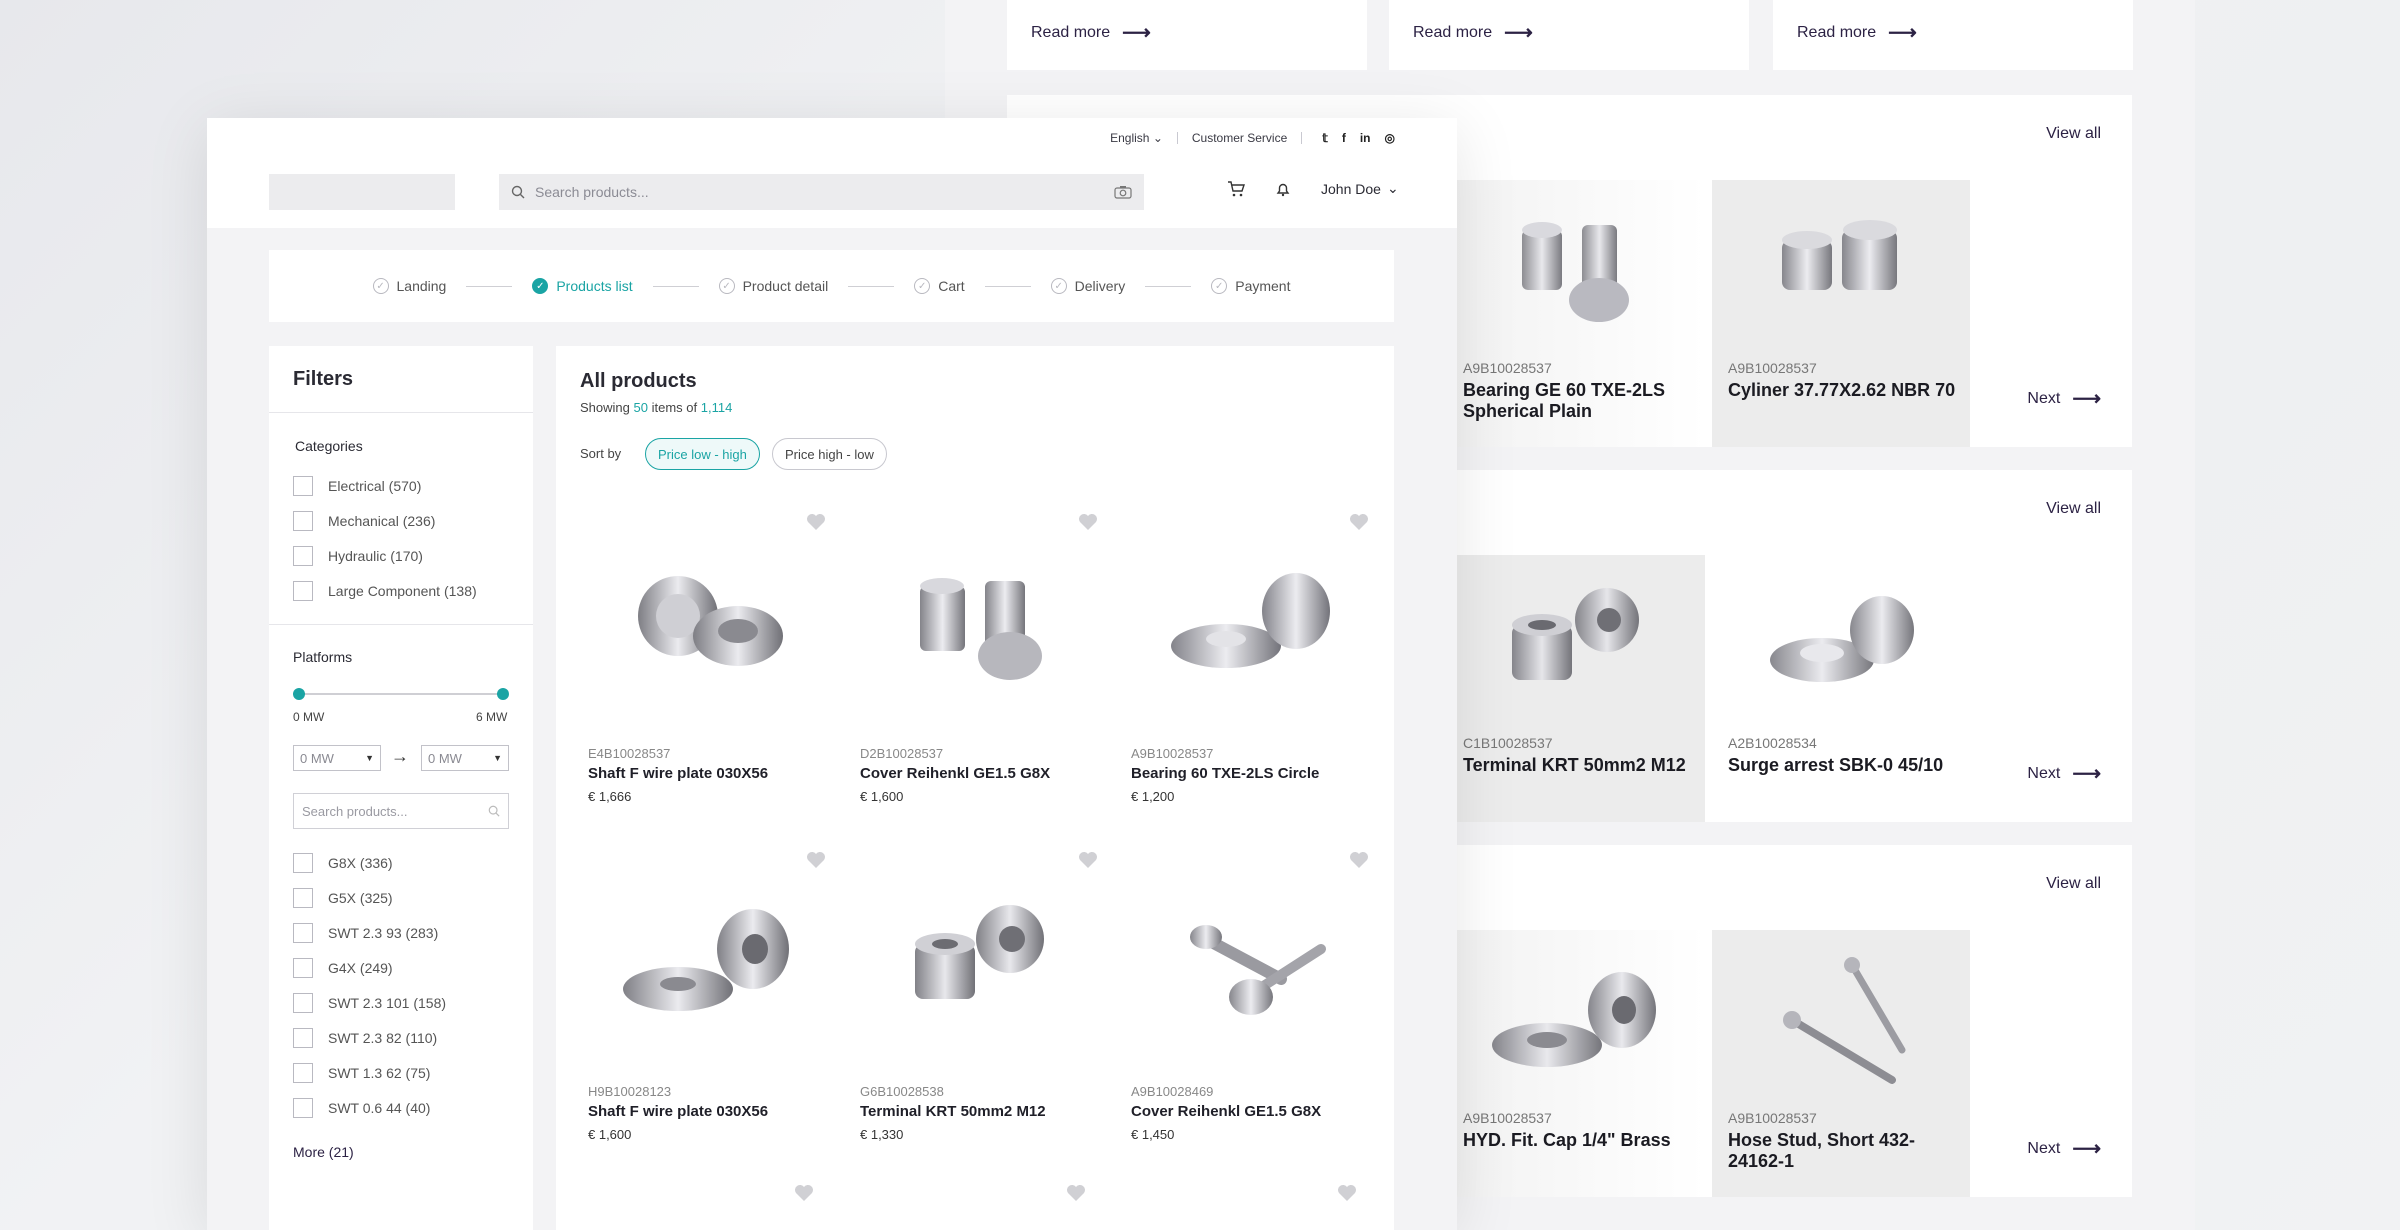 The width and height of the screenshot is (2400, 1230). What do you see at coordinates (385, 591) in the screenshot?
I see `category-checkbox: Large Component (138)` at bounding box center [385, 591].